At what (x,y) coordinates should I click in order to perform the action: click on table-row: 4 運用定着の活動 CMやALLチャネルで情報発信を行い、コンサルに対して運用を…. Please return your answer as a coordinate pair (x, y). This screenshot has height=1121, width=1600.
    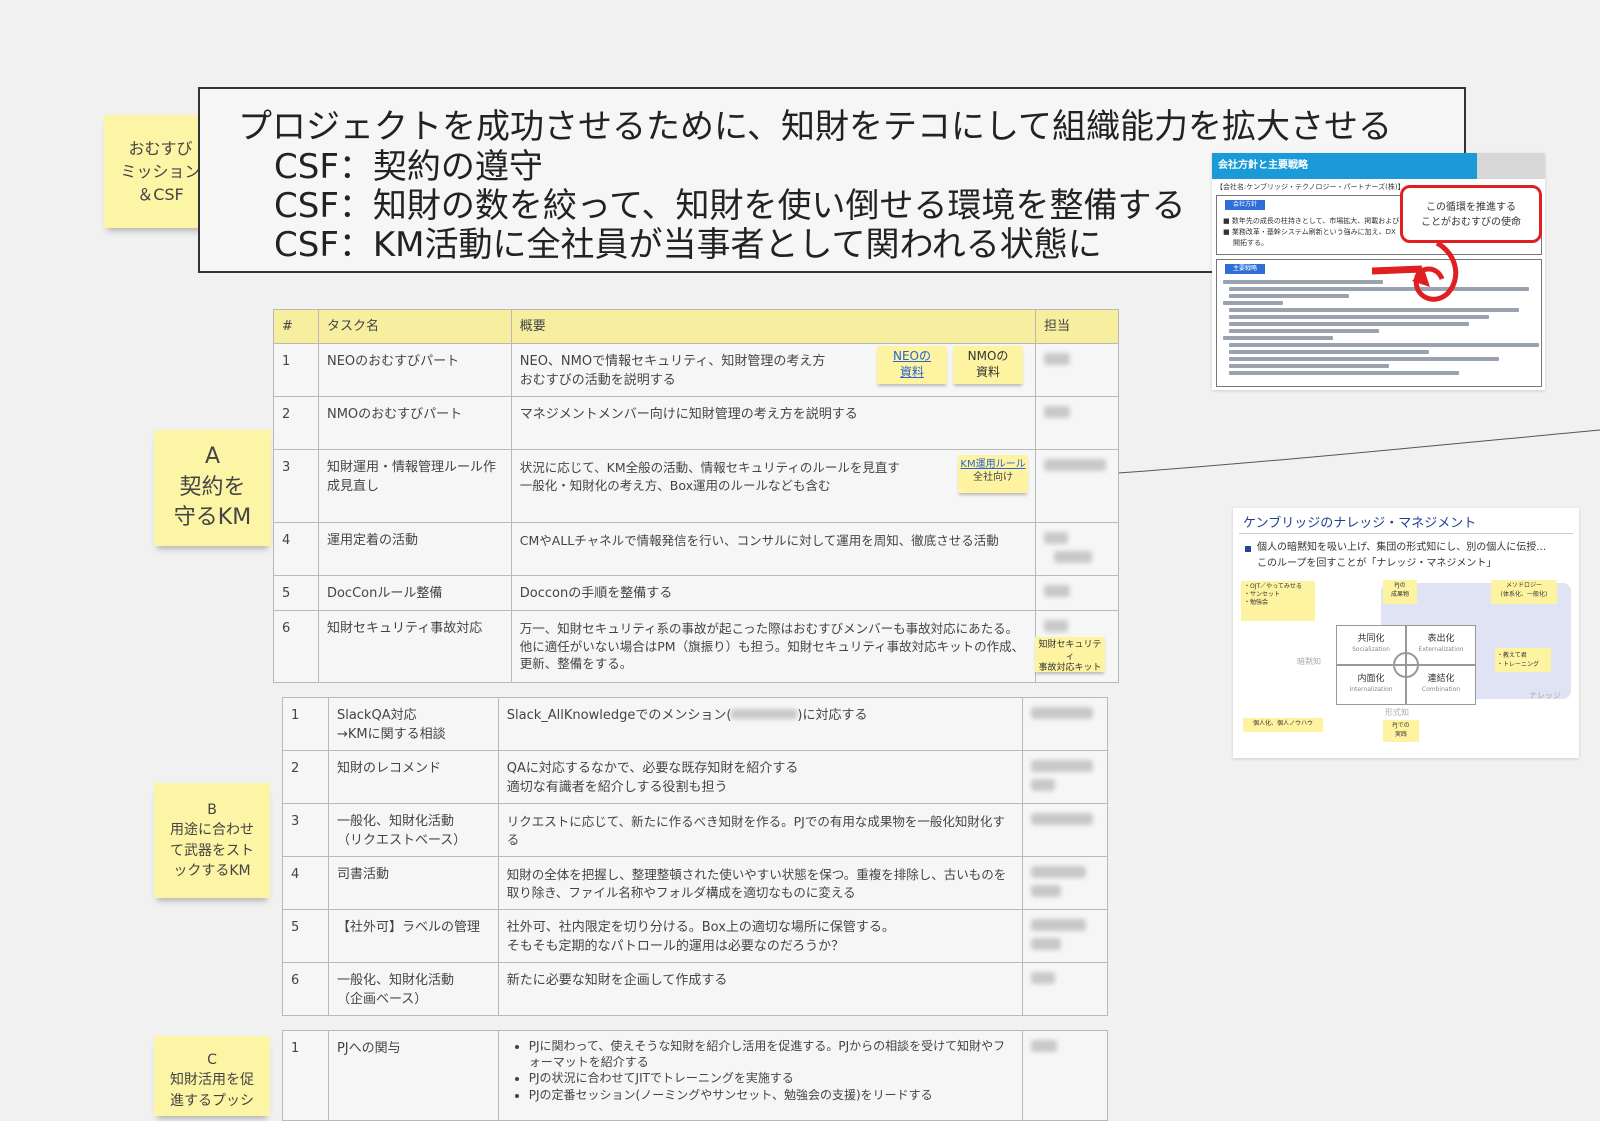
    Looking at the image, I should click on (696, 549).